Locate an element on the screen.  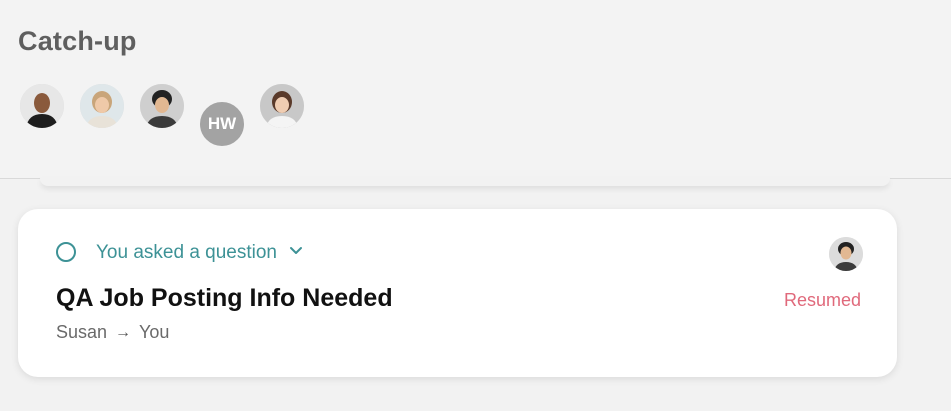
avatar-hw: HW is located at coordinates (222, 124).